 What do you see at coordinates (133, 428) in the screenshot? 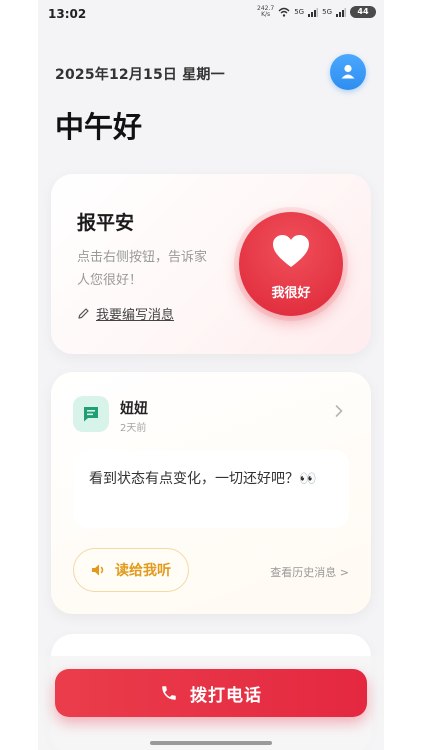
I see `message-time: 2天前` at bounding box center [133, 428].